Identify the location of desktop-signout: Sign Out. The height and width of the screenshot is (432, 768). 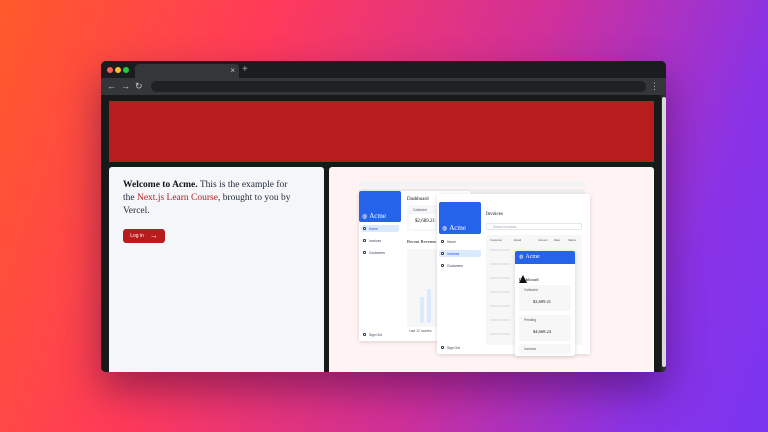
(380, 334).